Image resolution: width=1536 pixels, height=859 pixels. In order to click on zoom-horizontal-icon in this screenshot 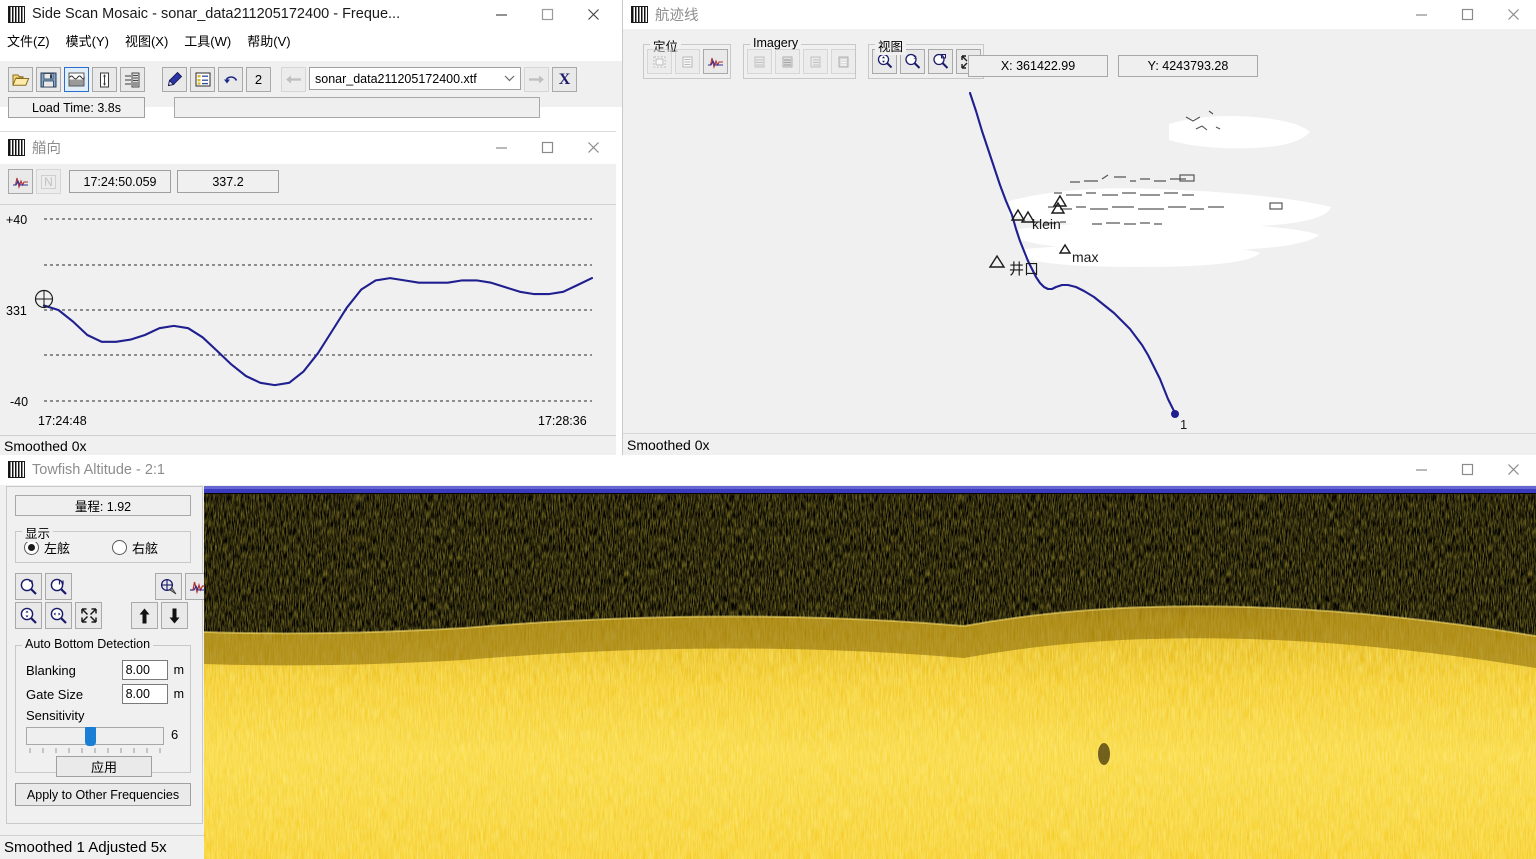, I will do `click(28, 586)`.